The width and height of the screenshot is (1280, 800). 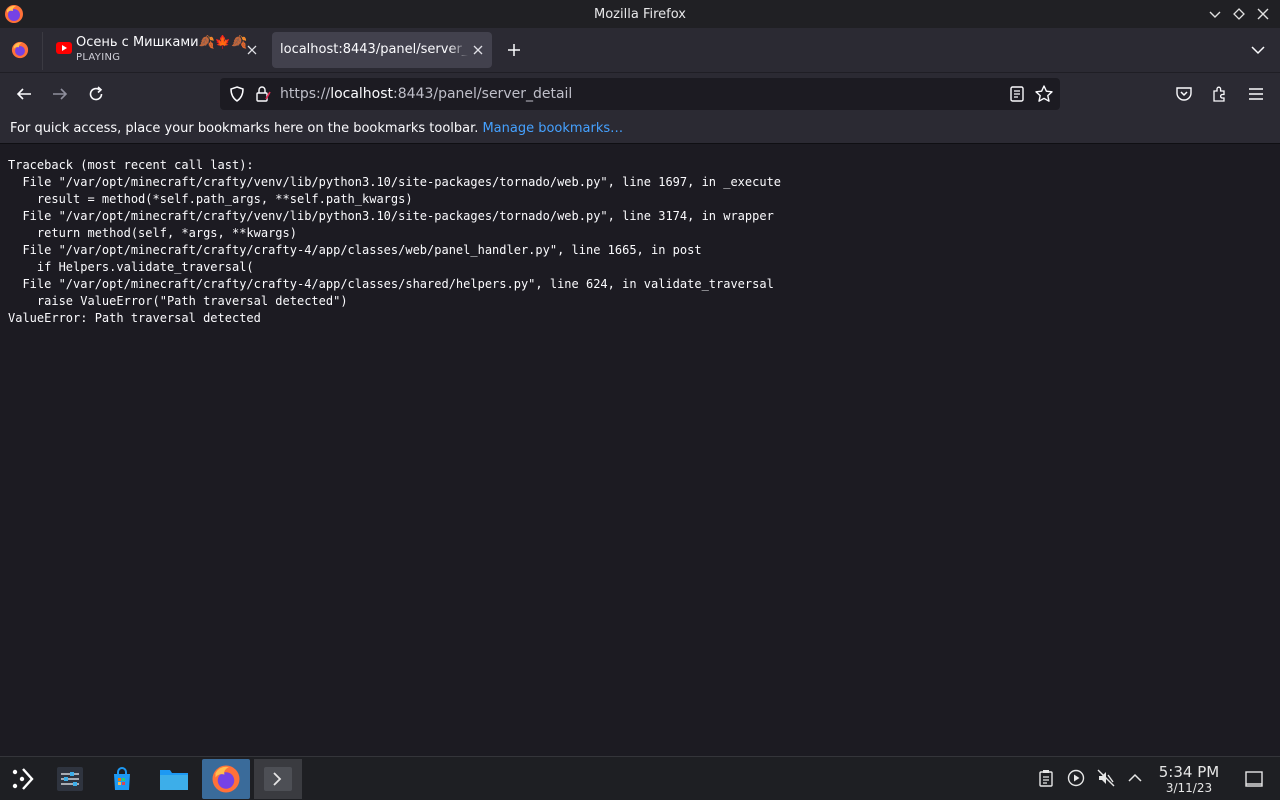 What do you see at coordinates (263, 94) in the screenshot?
I see `lock-warning-icon` at bounding box center [263, 94].